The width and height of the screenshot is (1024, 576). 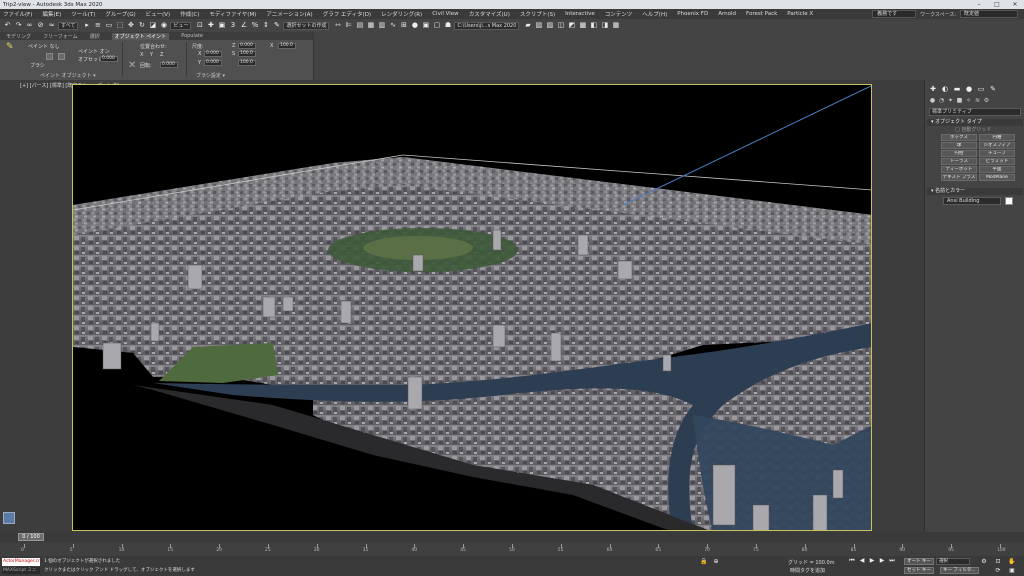 I want to click on unlink-icon: ⊘, so click(x=40, y=25).